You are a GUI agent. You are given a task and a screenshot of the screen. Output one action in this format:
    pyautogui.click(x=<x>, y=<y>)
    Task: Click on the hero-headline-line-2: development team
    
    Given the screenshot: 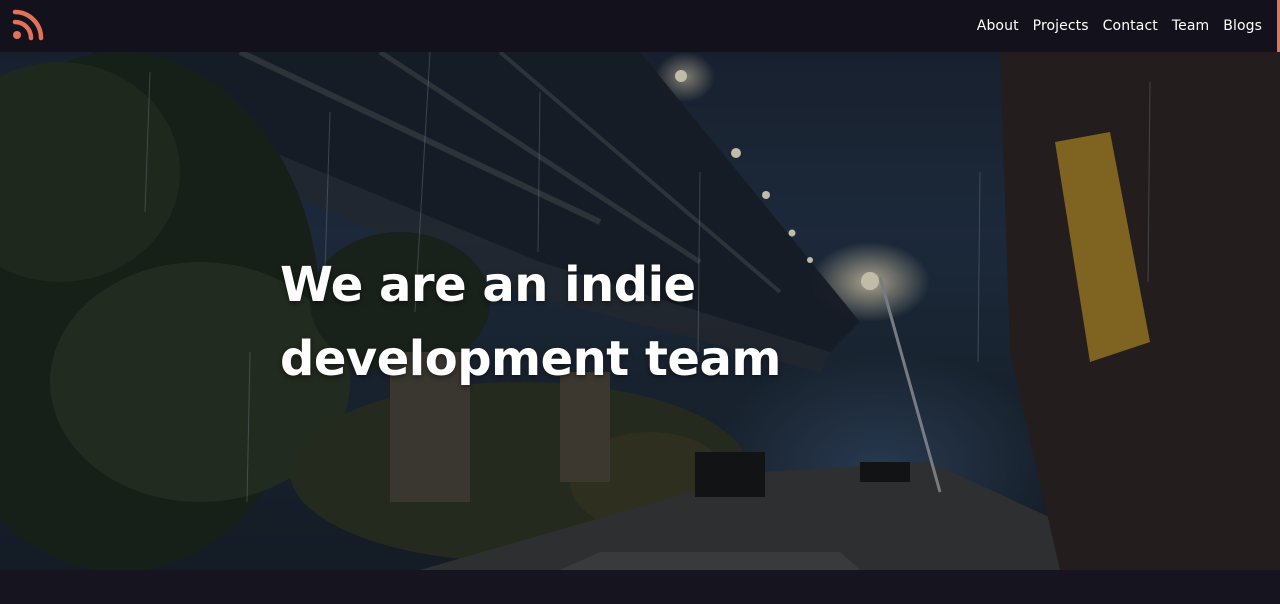 What is the action you would take?
    pyautogui.click(x=530, y=359)
    